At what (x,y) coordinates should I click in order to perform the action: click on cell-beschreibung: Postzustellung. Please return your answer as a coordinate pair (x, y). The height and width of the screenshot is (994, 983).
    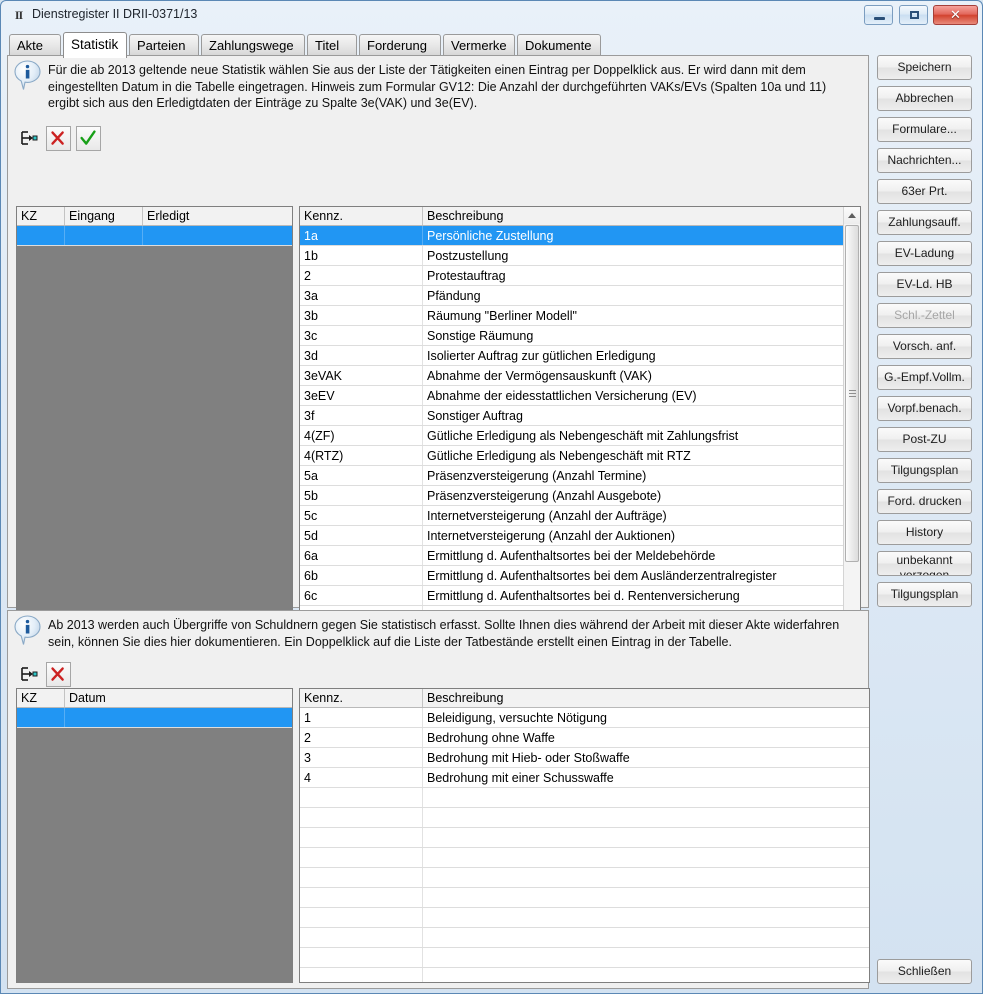
    Looking at the image, I should click on (468, 256).